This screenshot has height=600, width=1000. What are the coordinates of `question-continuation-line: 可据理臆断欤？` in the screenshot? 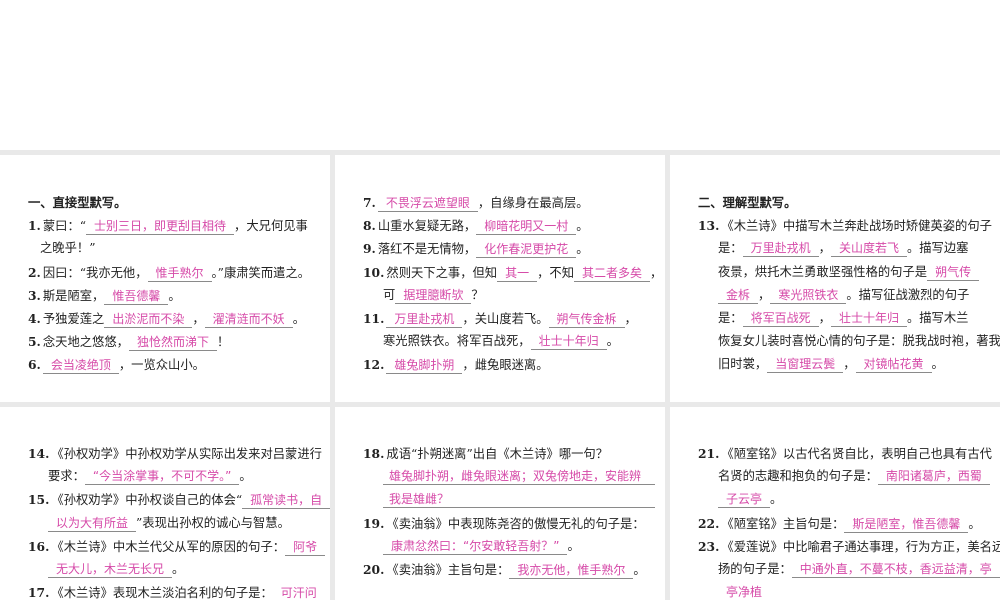 It's located at (514, 295).